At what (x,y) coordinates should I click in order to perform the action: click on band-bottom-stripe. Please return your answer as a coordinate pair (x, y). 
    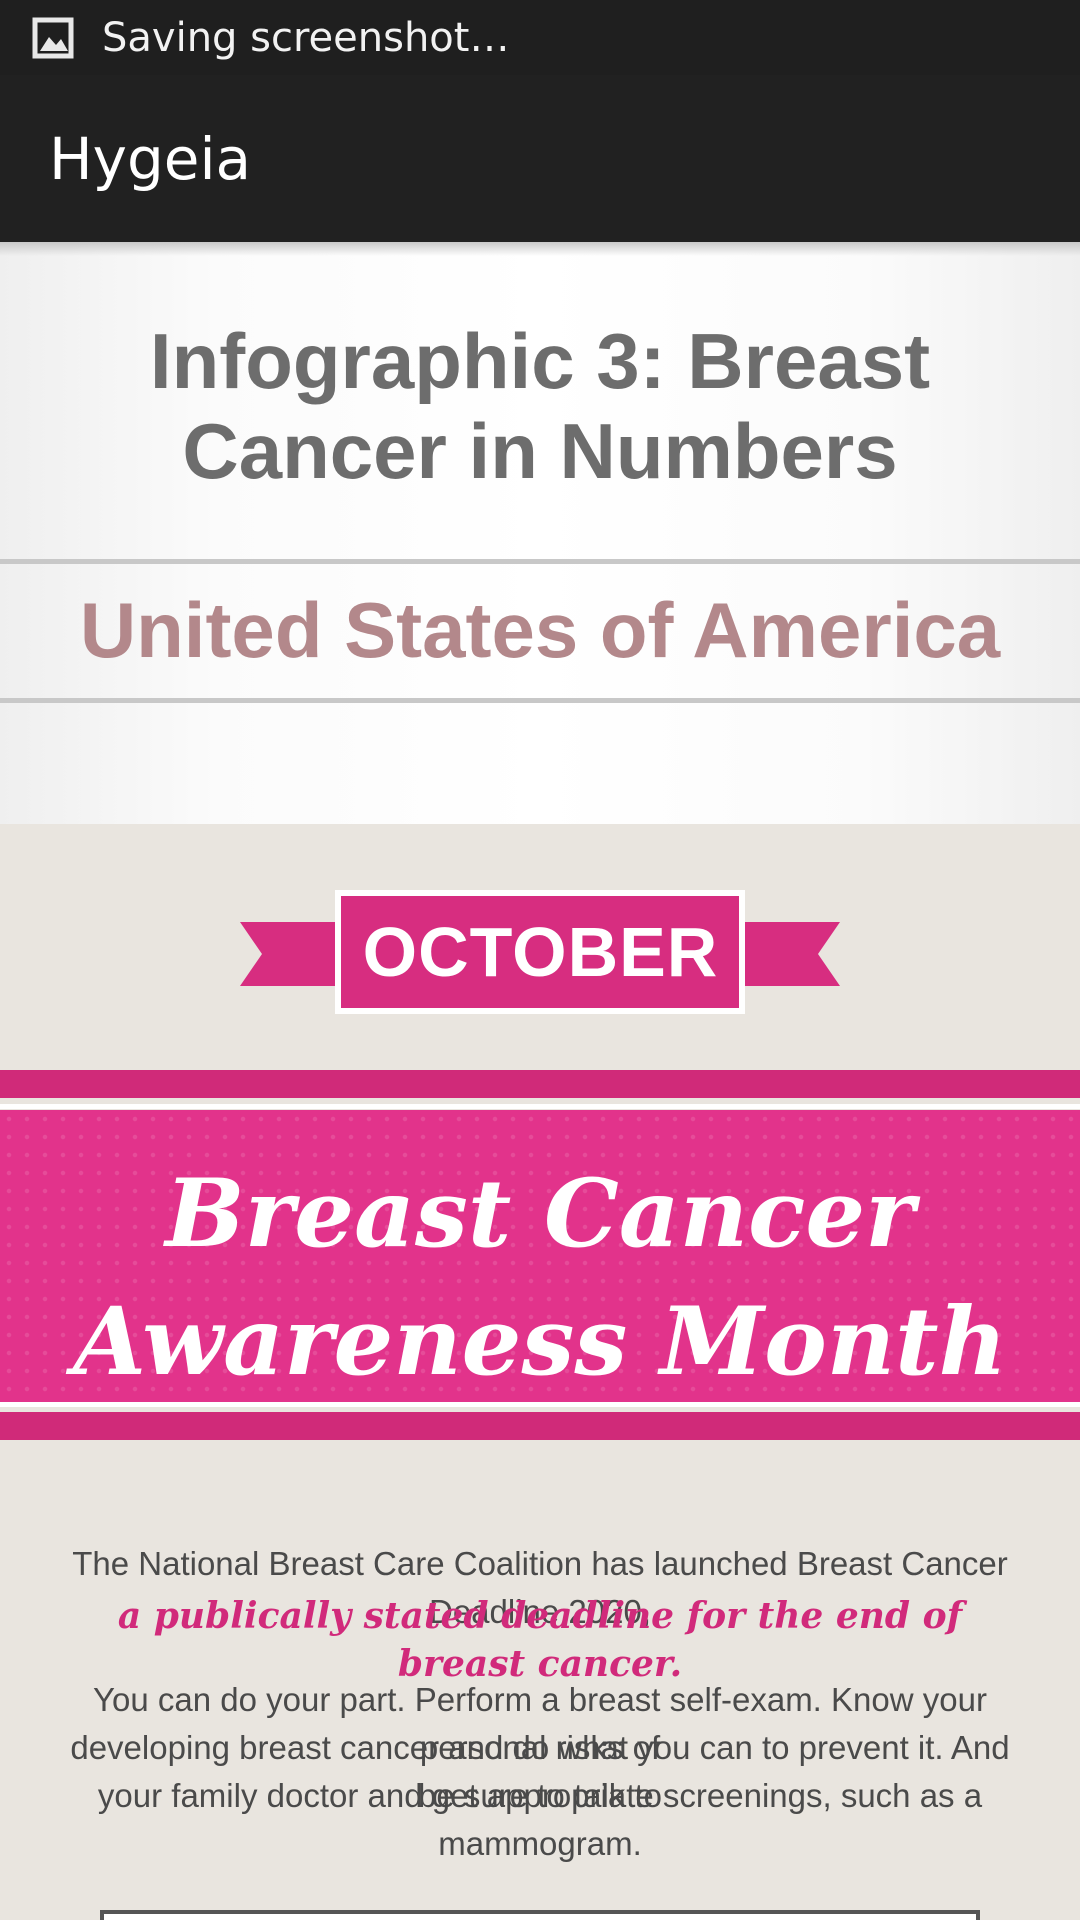
    Looking at the image, I should click on (540, 1426).